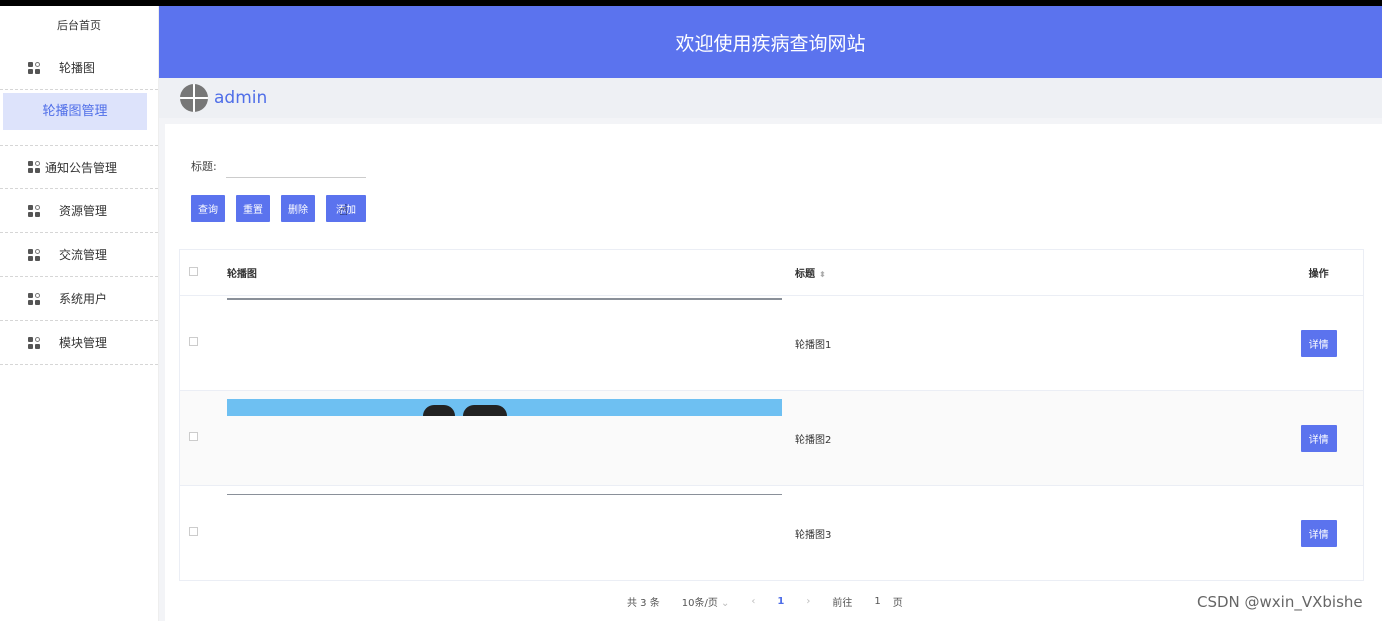 This screenshot has height=621, width=1382. I want to click on row-title: 轮播图1, so click(813, 345).